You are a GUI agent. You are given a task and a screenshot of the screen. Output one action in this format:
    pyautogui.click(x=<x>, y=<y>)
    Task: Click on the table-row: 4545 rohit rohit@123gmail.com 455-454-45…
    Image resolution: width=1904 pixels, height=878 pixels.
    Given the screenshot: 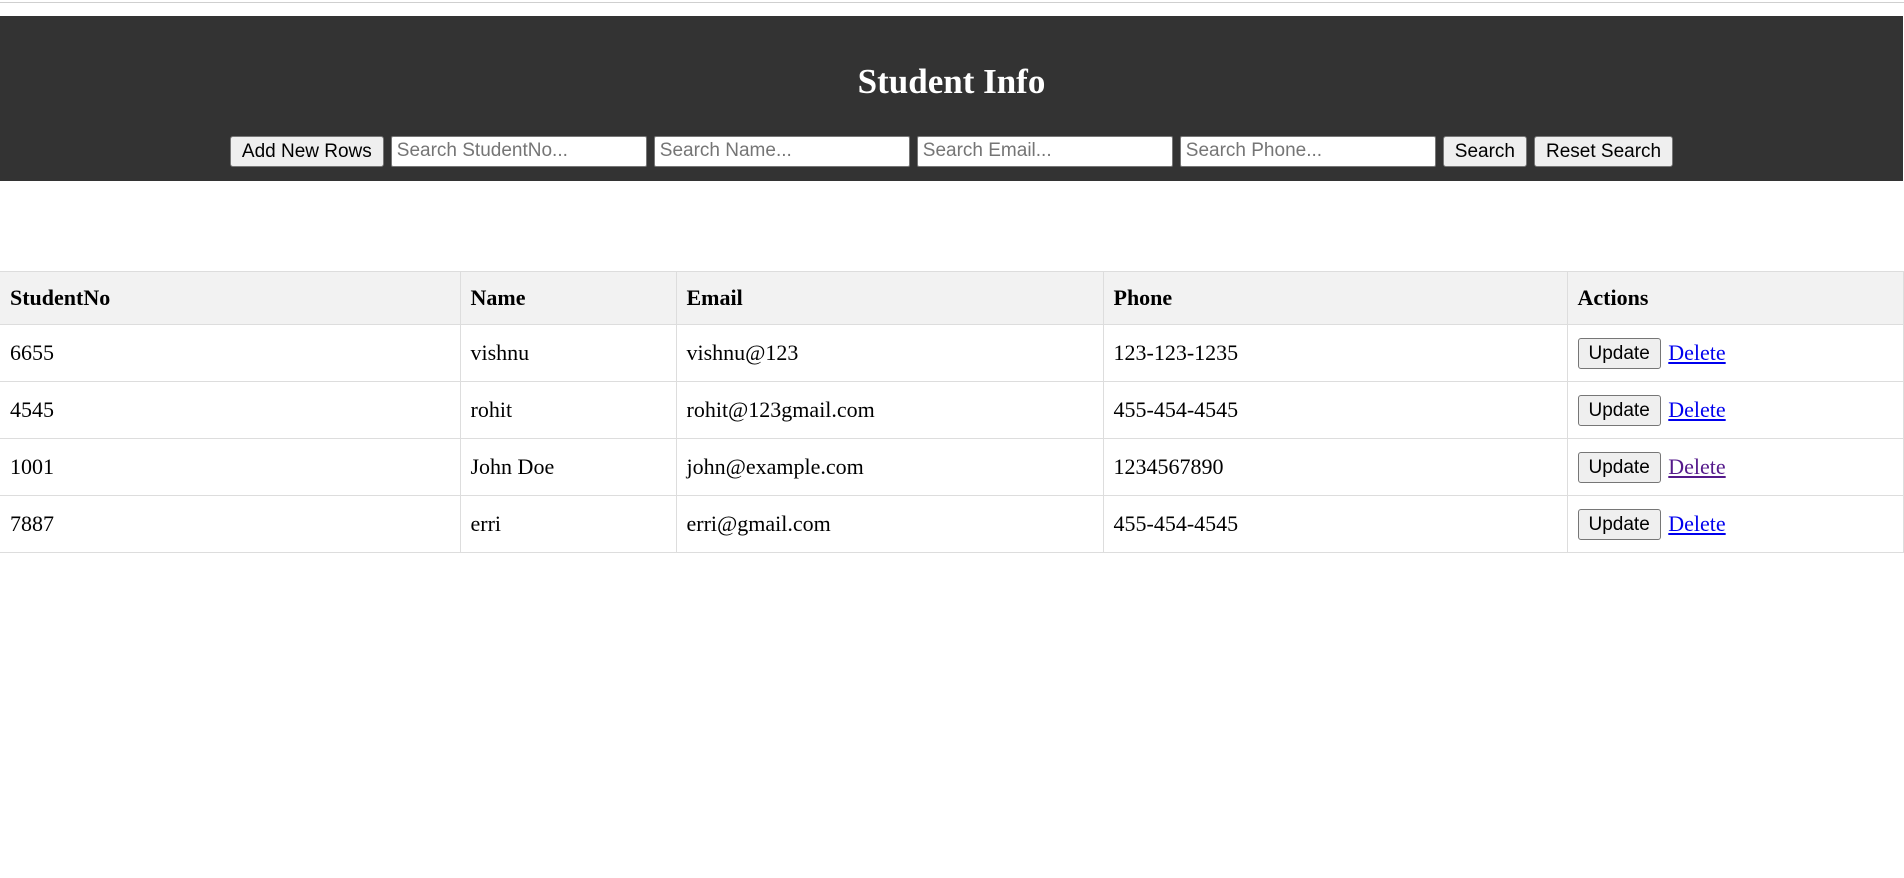 What is the action you would take?
    pyautogui.click(x=952, y=410)
    